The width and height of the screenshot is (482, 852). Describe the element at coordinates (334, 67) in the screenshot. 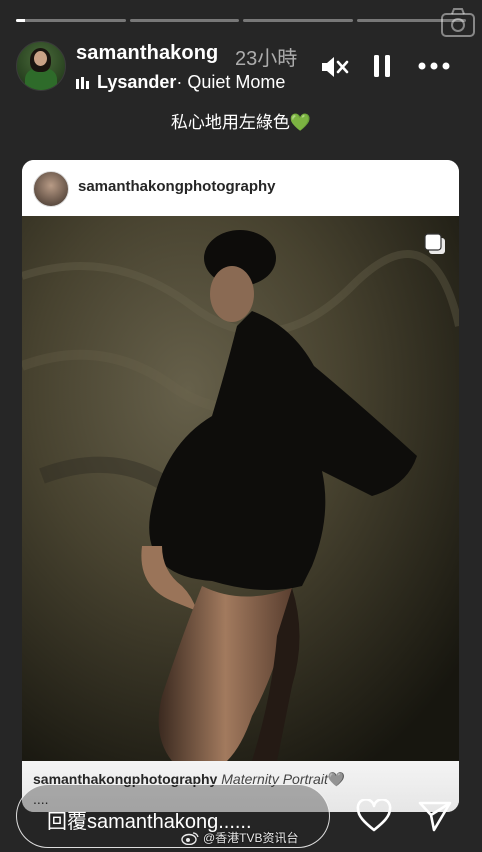

I see `speaker-muted-icon` at that location.